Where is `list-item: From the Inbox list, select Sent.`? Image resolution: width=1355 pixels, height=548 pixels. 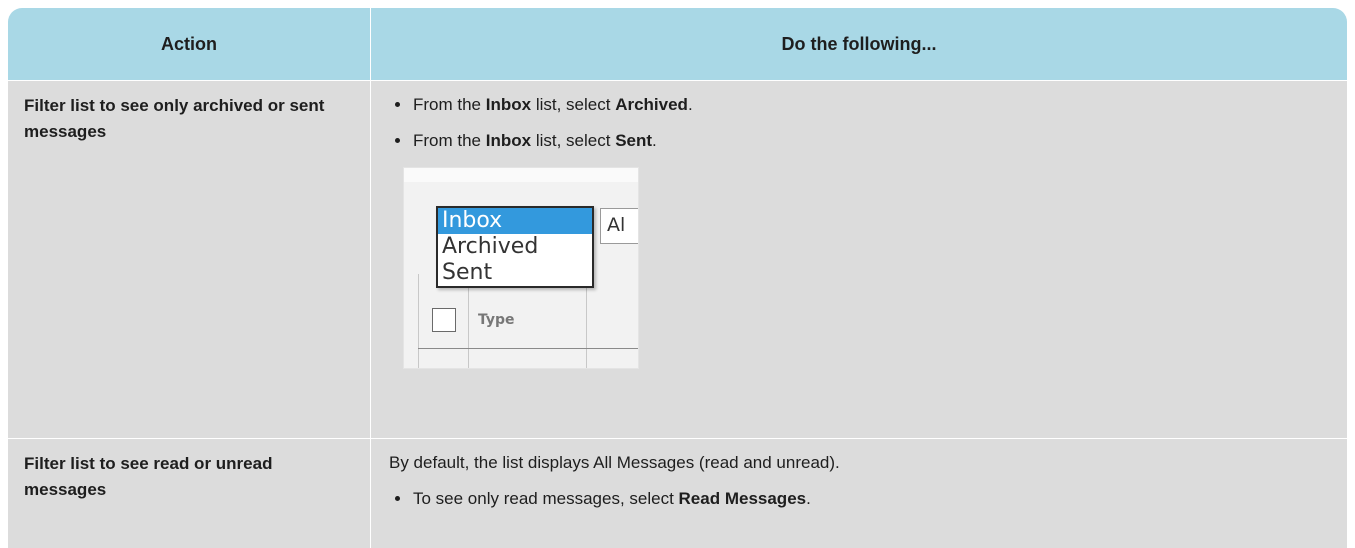
list-item: From the Inbox list, select Sent. is located at coordinates (862, 141).